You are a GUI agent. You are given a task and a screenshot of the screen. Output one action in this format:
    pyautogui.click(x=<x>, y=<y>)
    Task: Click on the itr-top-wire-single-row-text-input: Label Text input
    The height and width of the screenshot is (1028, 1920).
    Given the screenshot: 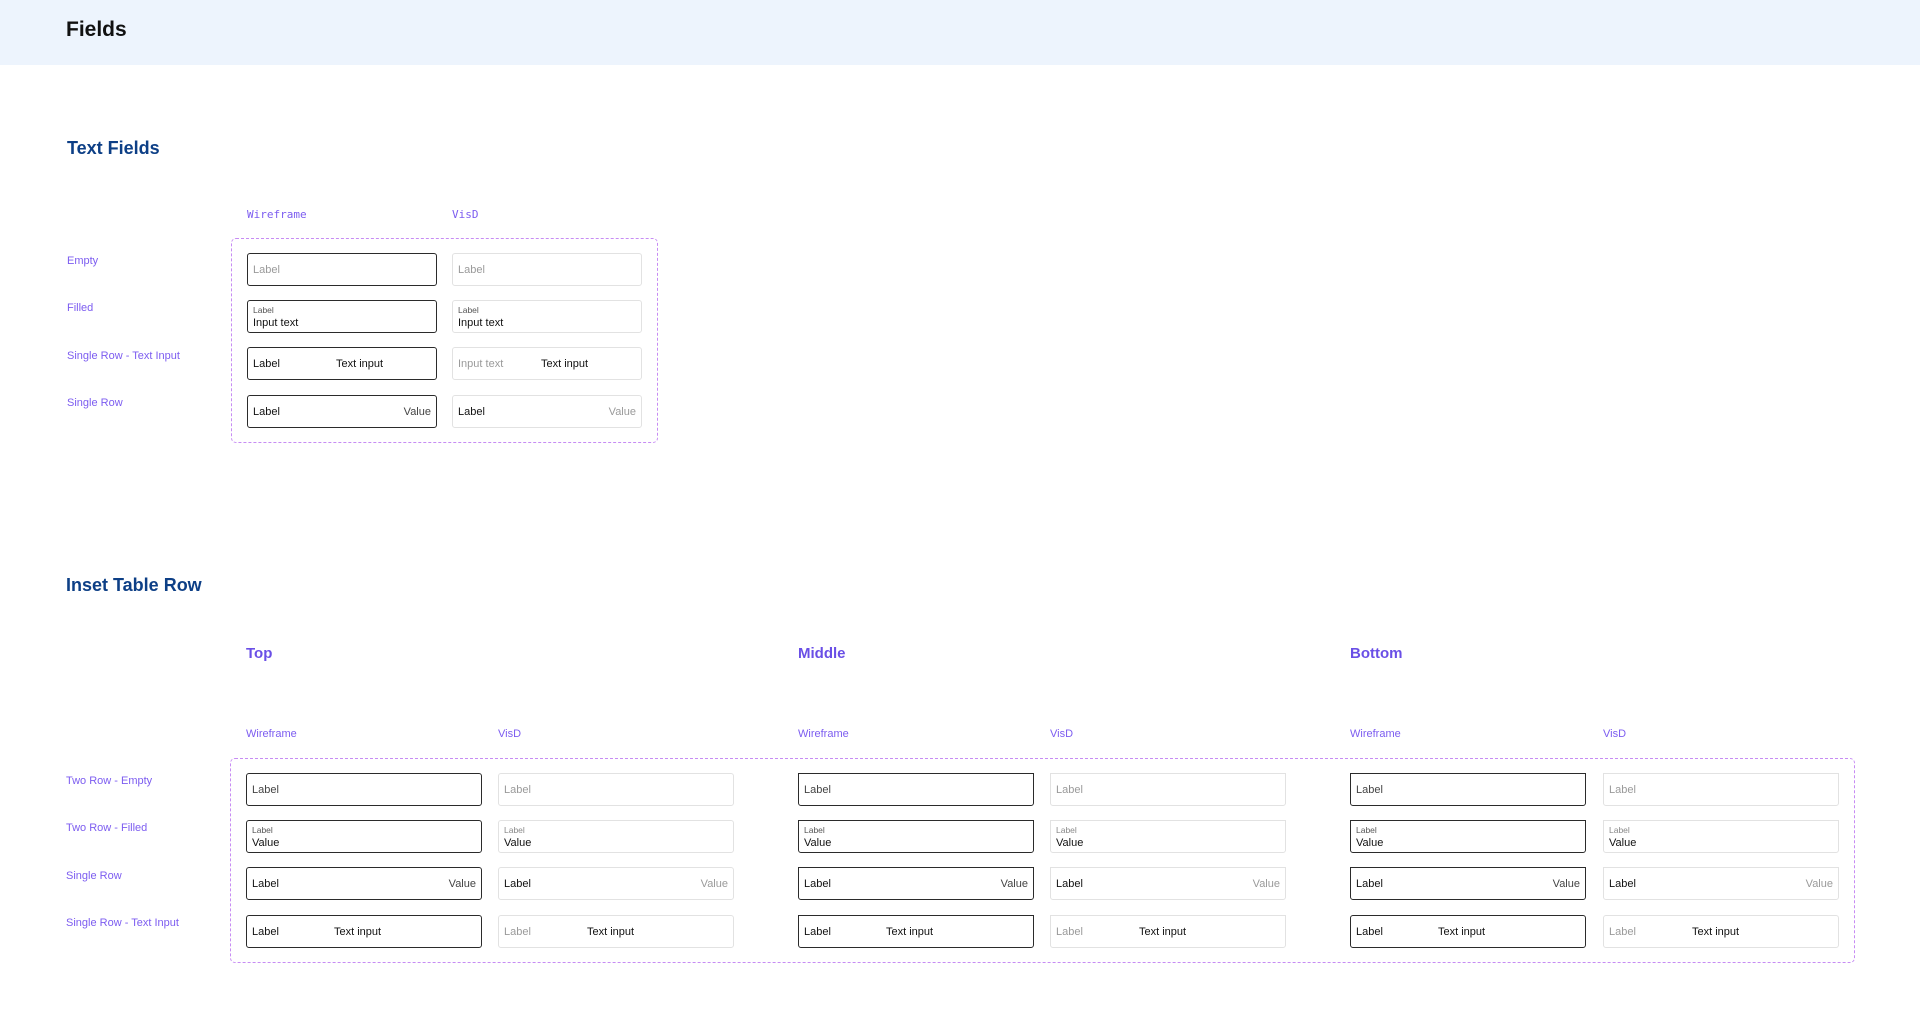 What is the action you would take?
    pyautogui.click(x=364, y=931)
    